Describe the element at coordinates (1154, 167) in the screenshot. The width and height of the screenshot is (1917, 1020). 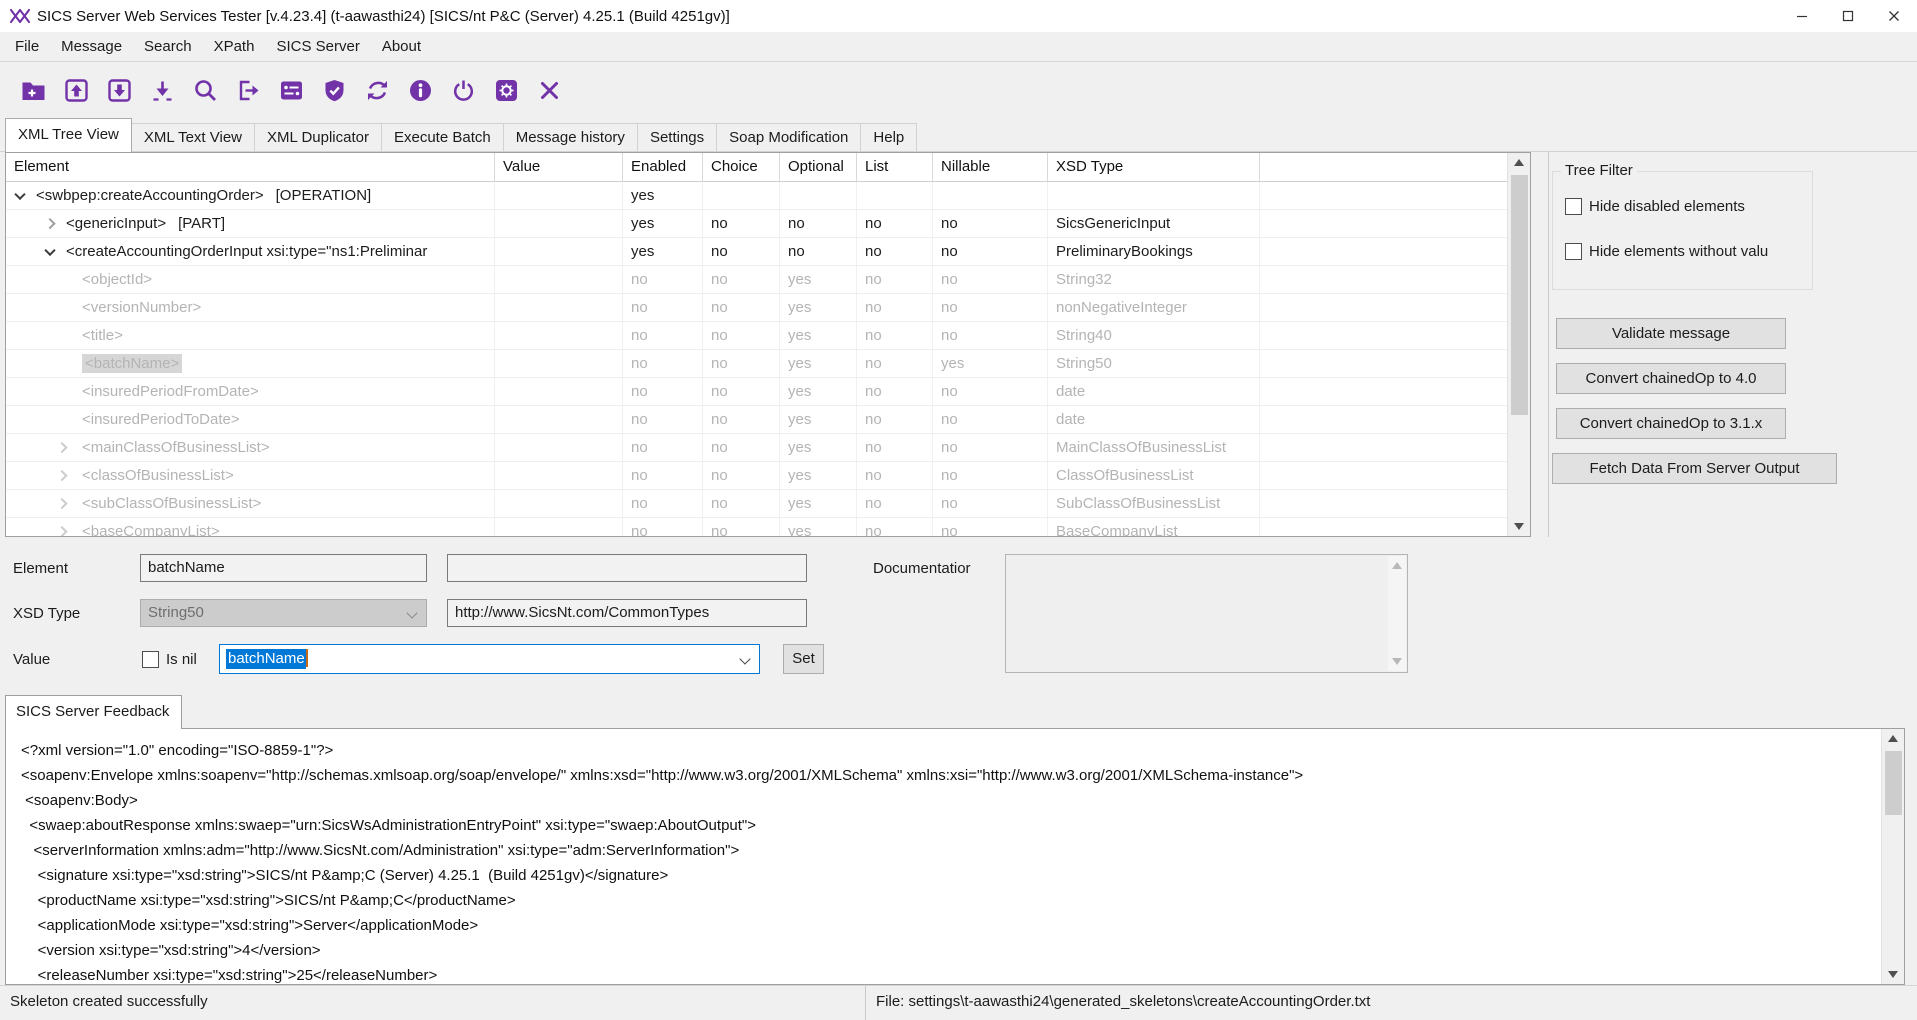
I see `column-header: XSD Type` at that location.